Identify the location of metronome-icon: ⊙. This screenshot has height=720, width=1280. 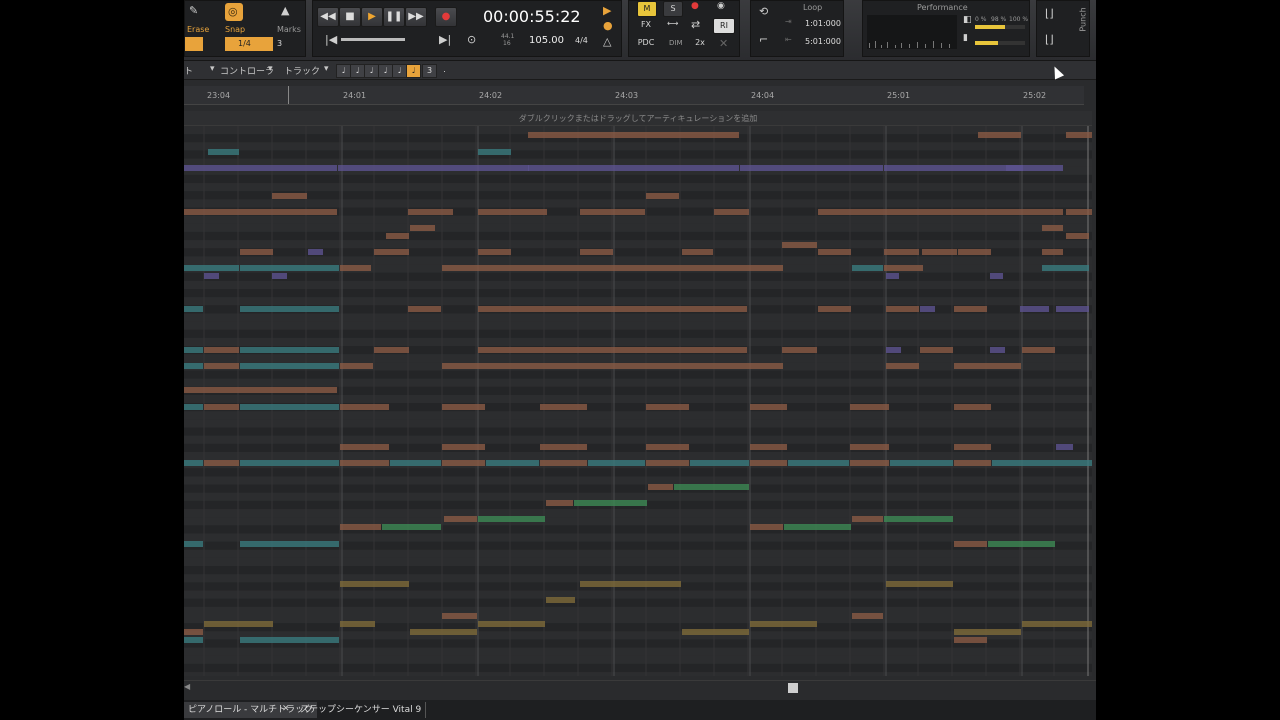
(471, 39).